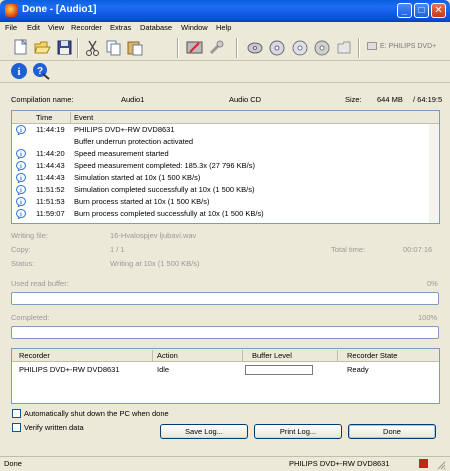 The image size is (450, 471). I want to click on column-recorder: Recorder, so click(34, 355).